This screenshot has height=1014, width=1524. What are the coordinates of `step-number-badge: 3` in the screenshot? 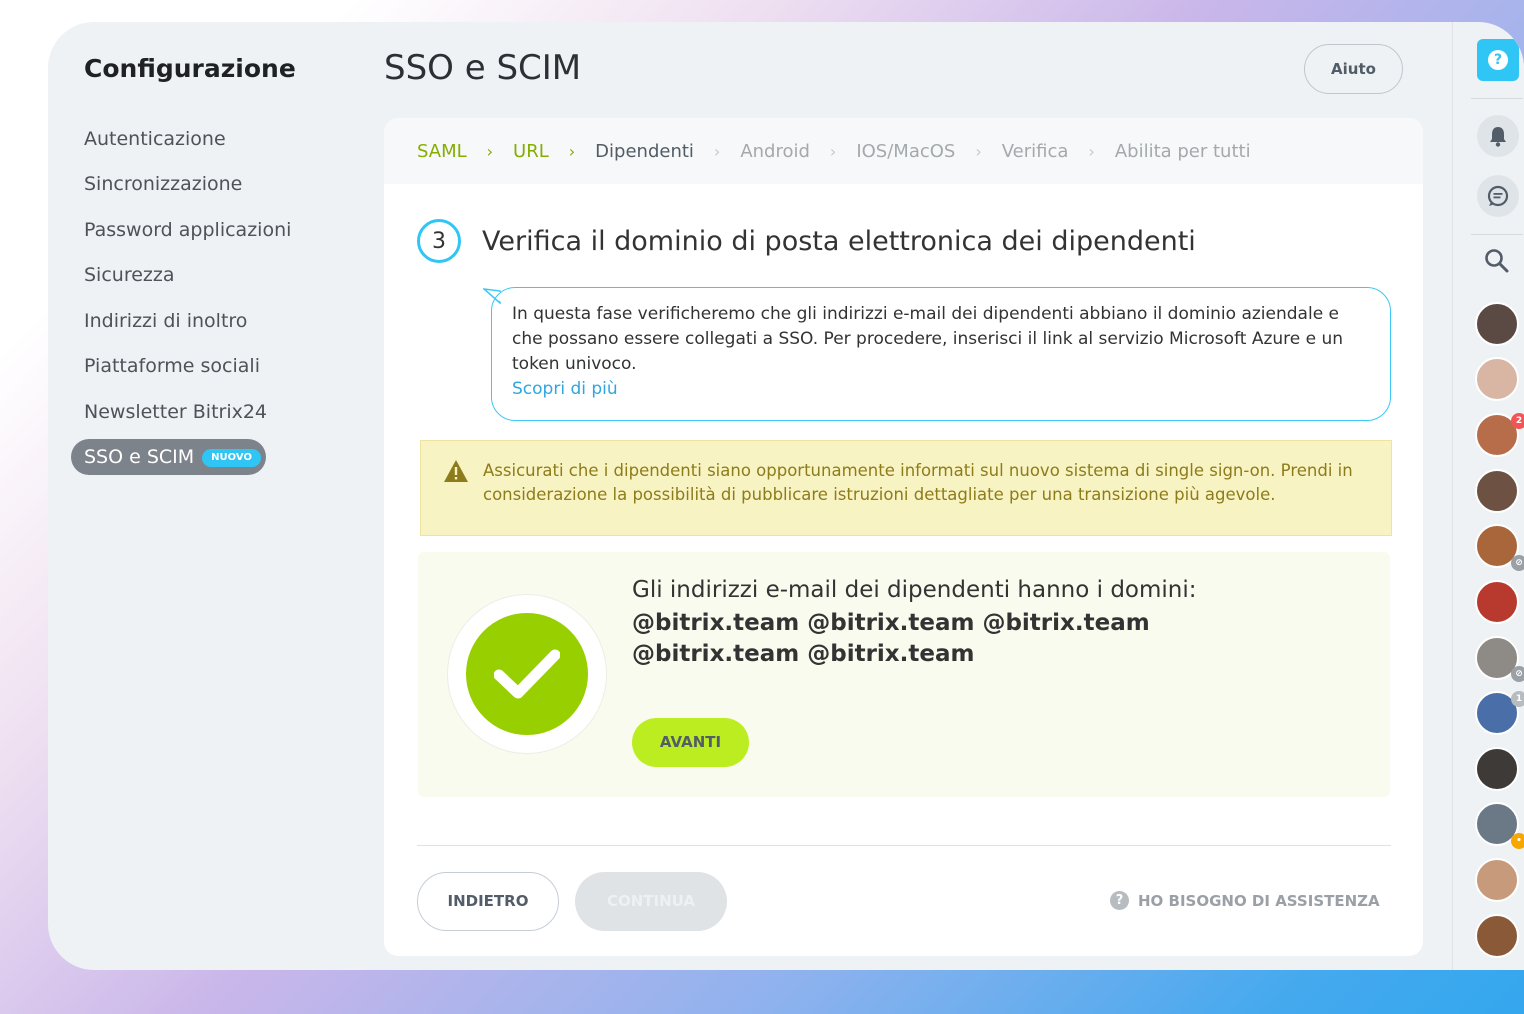 It's located at (439, 241).